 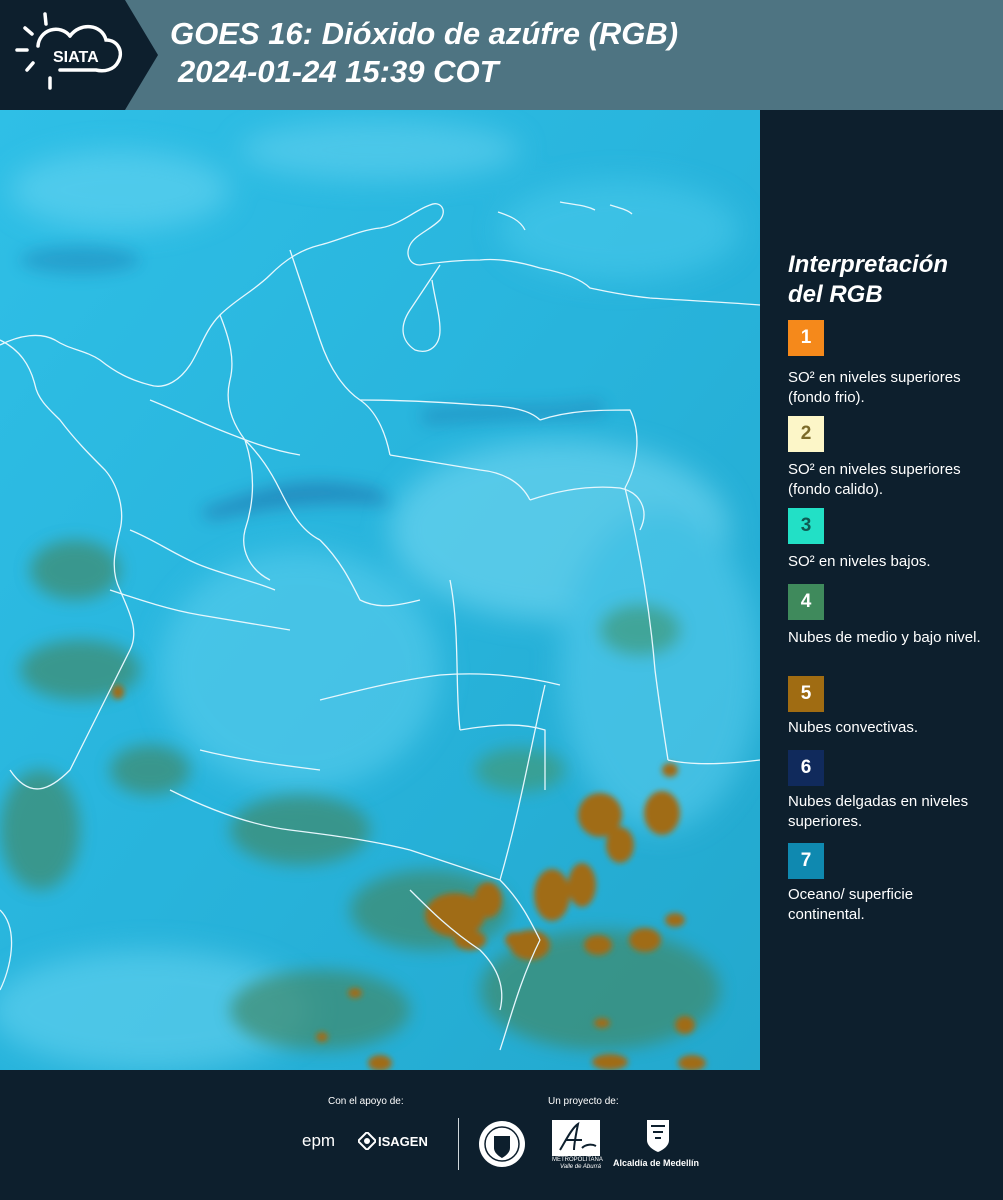 I want to click on alcaldia-shield-icon, so click(x=658, y=1136).